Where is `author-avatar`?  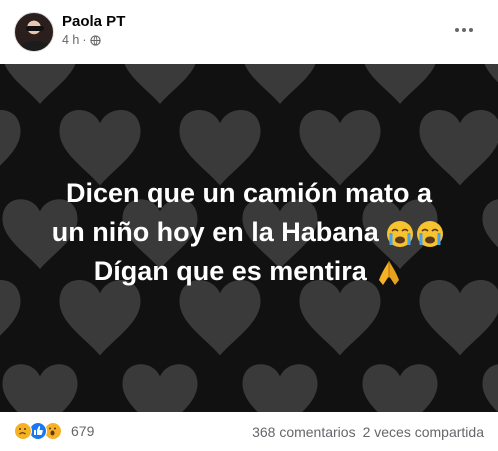 author-avatar is located at coordinates (34, 32).